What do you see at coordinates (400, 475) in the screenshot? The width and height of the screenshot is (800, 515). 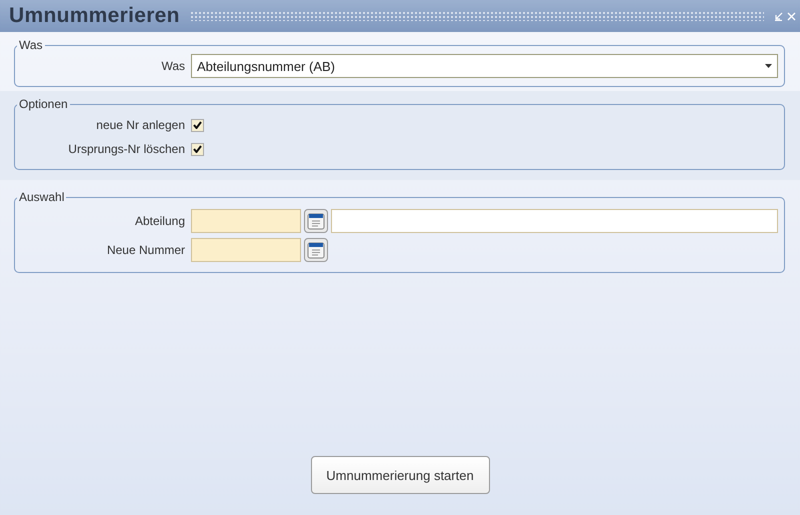 I see `start-button: Umnummerierung starten` at bounding box center [400, 475].